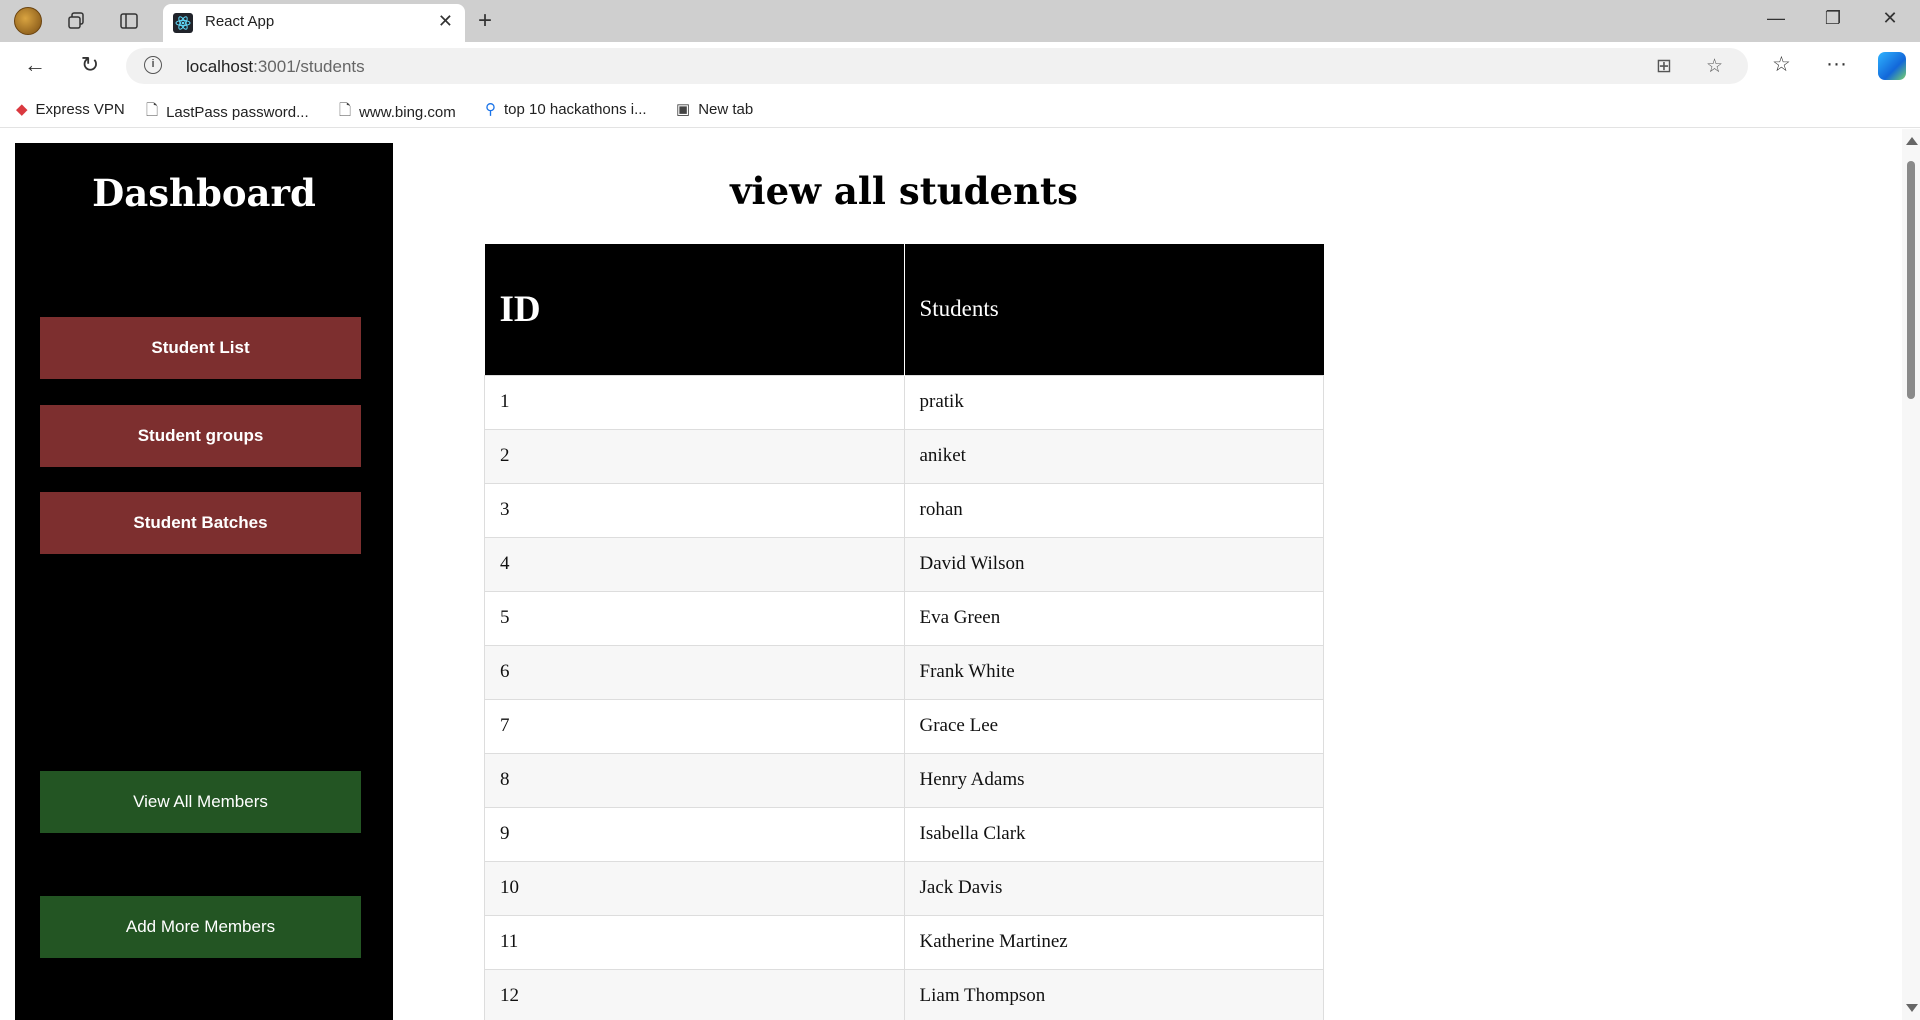 Image resolution: width=1920 pixels, height=1020 pixels. I want to click on page-title: view all students, so click(904, 191).